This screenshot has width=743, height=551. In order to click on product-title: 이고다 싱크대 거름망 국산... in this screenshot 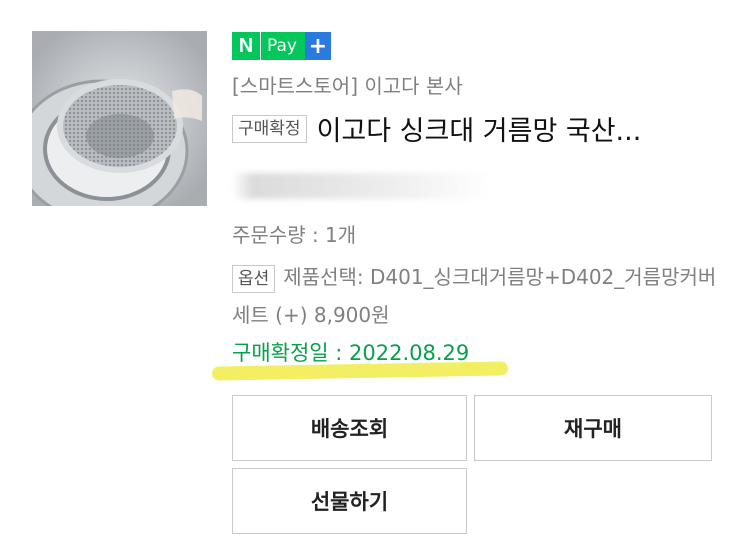, I will do `click(479, 128)`.